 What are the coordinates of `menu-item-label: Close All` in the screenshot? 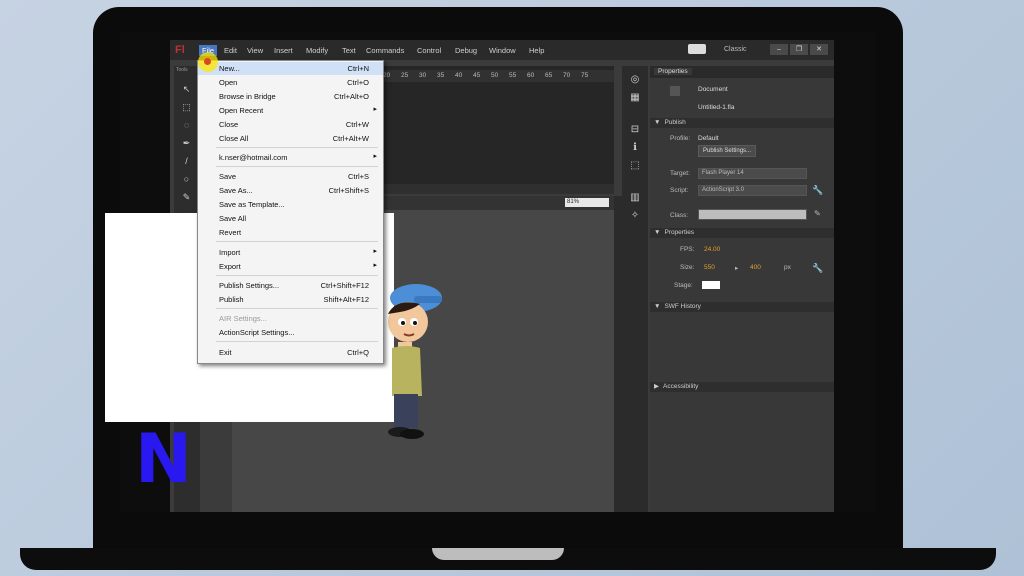 It's located at (234, 138).